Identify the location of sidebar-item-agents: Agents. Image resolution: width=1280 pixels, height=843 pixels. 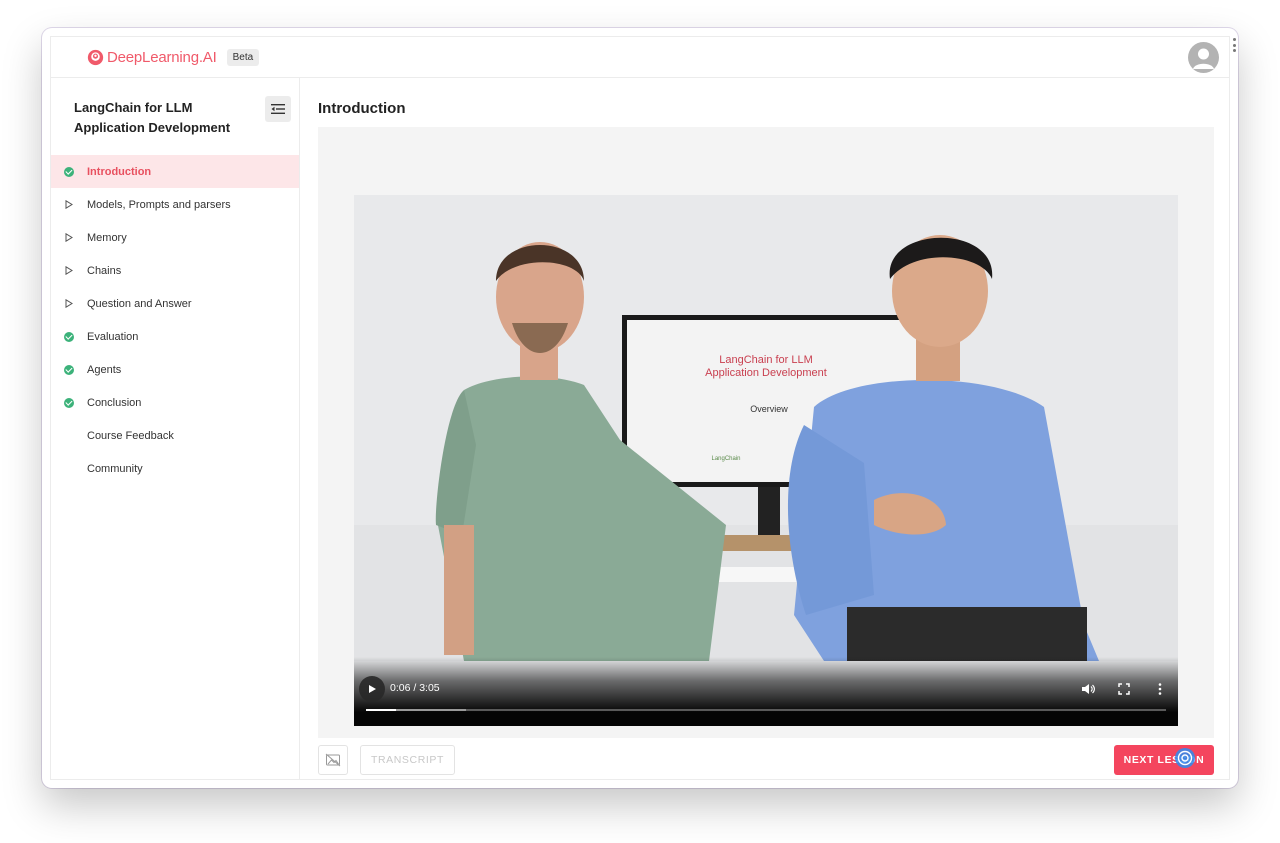
(175, 369).